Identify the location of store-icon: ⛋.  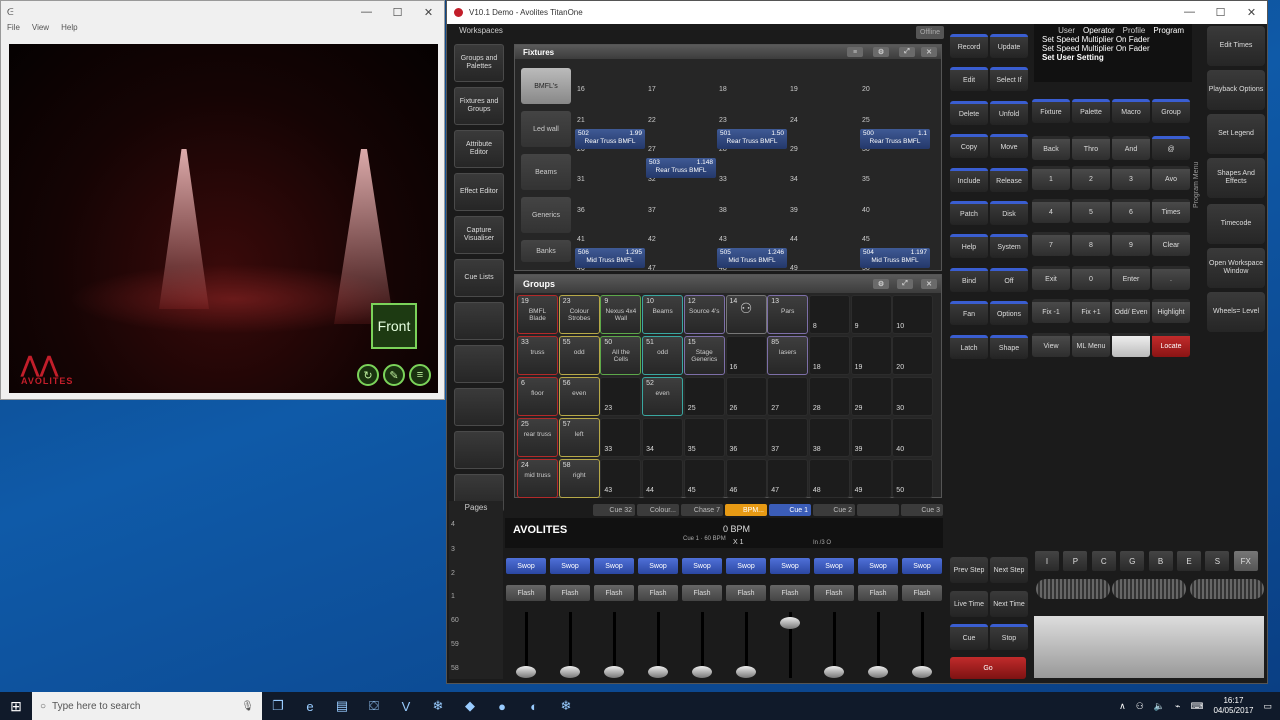
(374, 706).